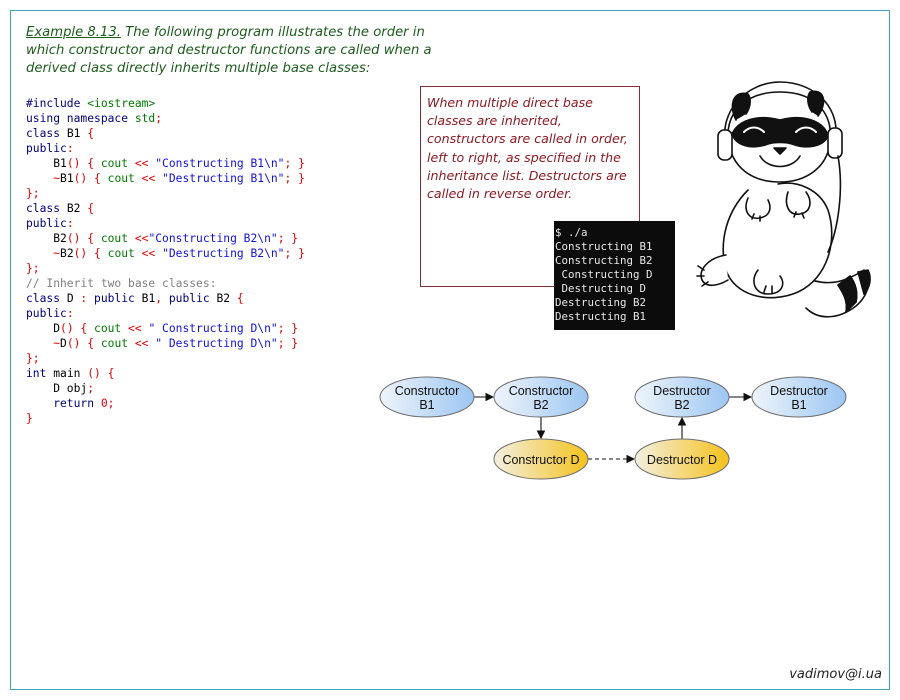  I want to click on code-line: ~D() { cout << " Destructing D\n"; }, so click(165, 343).